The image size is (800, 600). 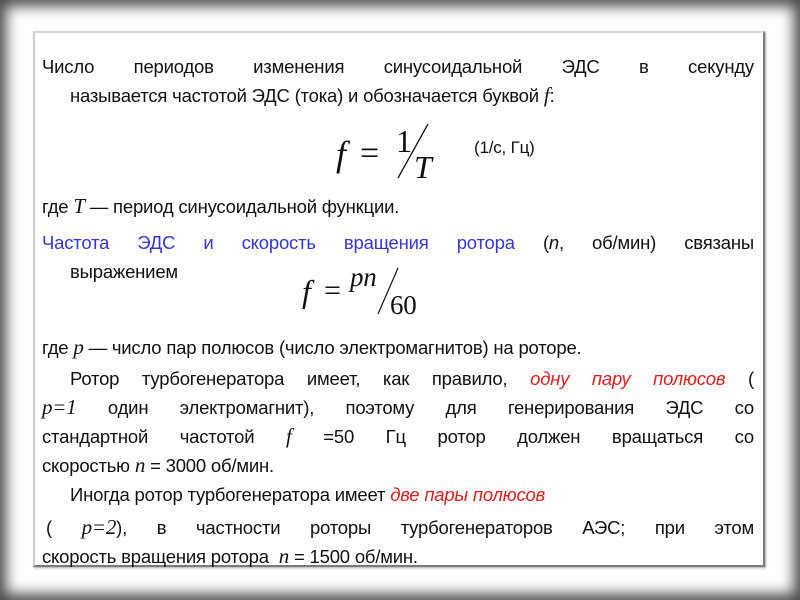 What do you see at coordinates (398, 465) in the screenshot?
I see `text-line: скоростью n = 3000 об/мин.` at bounding box center [398, 465].